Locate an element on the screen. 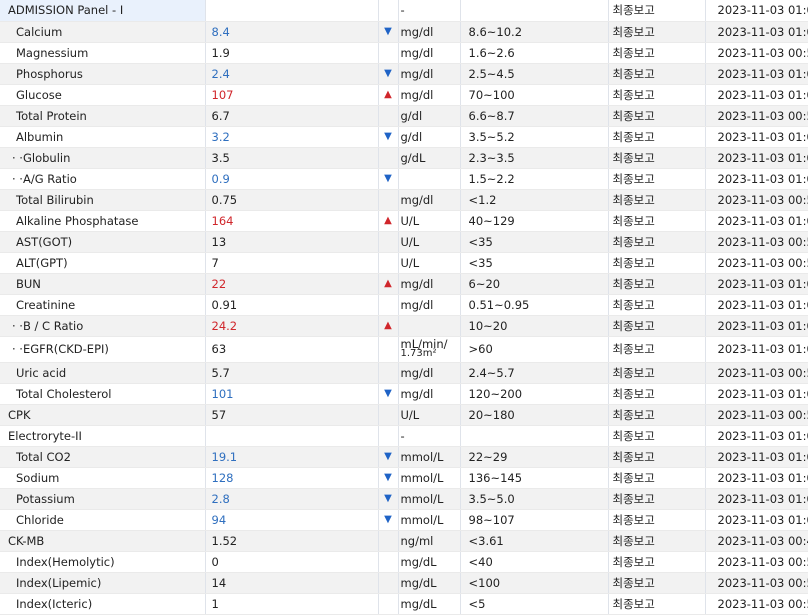 This screenshot has height=616, width=808. table-row: BUN22 ▲ mg/dl6~20최종보고2023-11-03 01:00 is located at coordinates (404, 284).